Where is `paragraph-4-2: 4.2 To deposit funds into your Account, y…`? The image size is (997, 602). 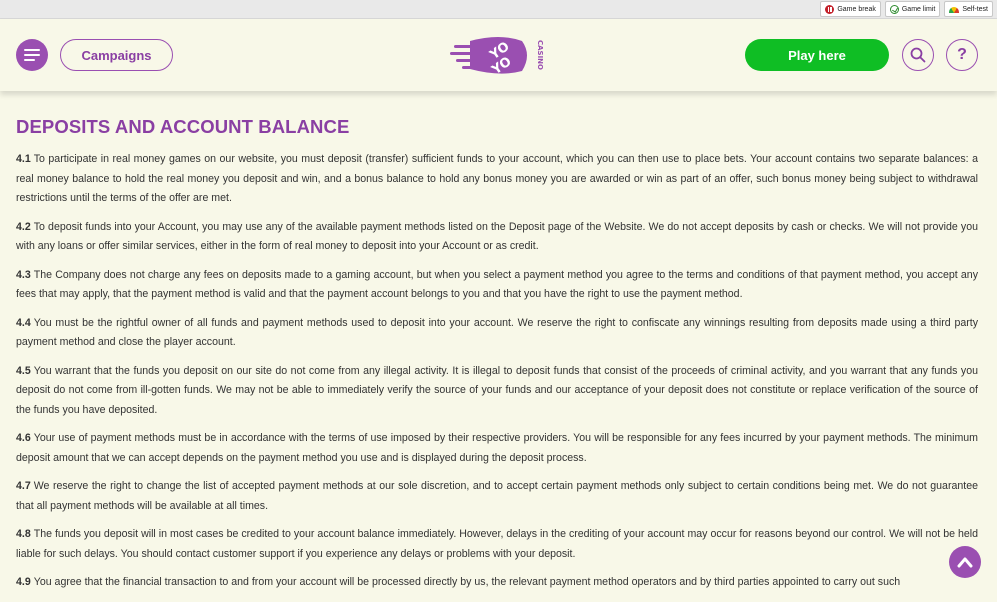
paragraph-4-2: 4.2 To deposit funds into your Account, y… is located at coordinates (497, 237).